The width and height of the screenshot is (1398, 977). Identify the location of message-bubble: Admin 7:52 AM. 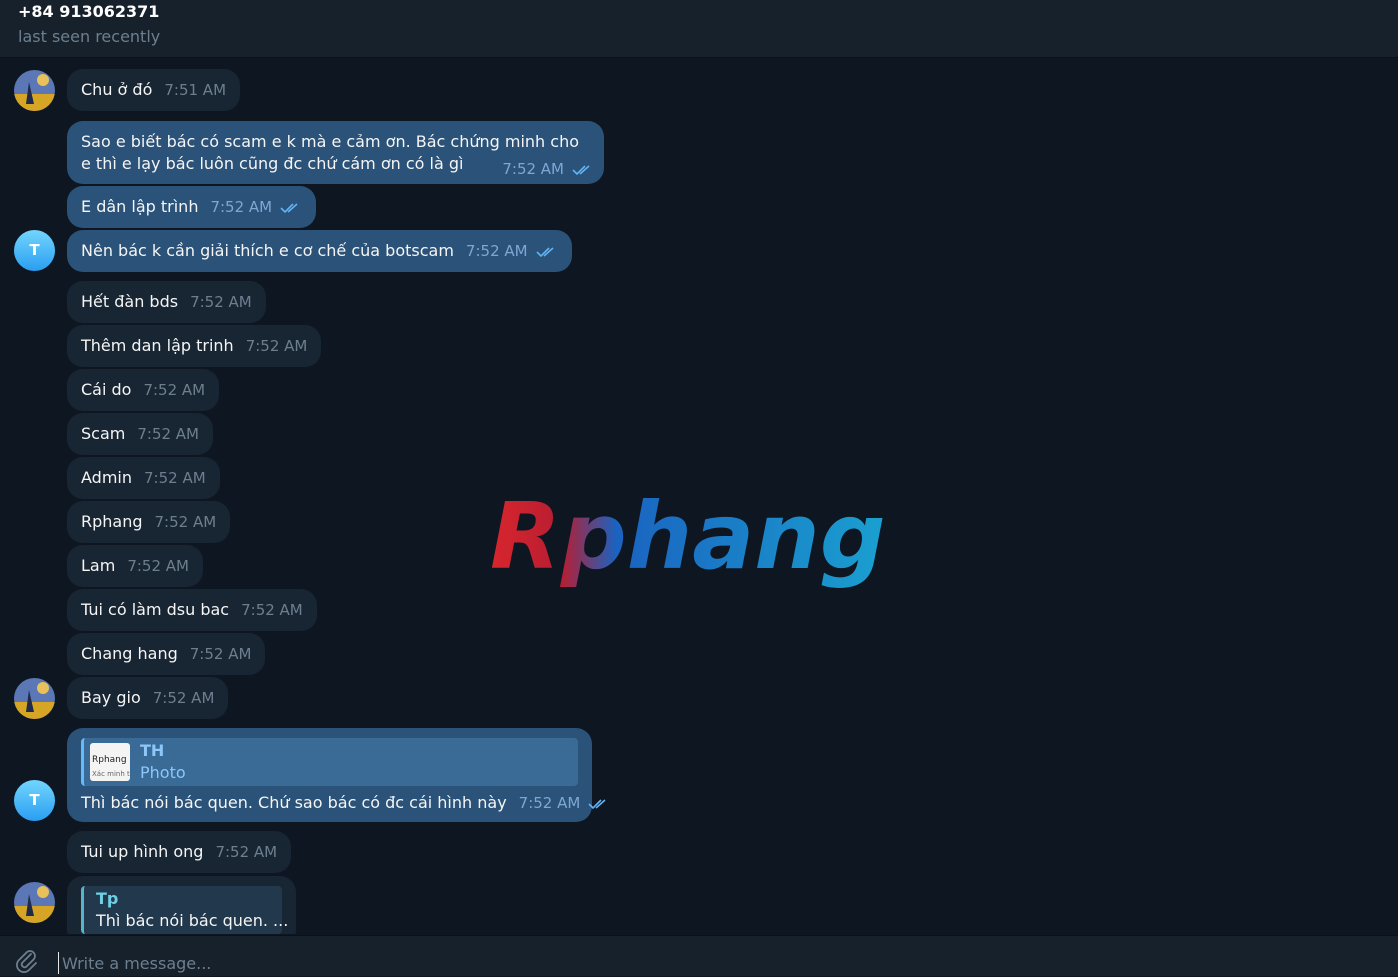
(143, 478).